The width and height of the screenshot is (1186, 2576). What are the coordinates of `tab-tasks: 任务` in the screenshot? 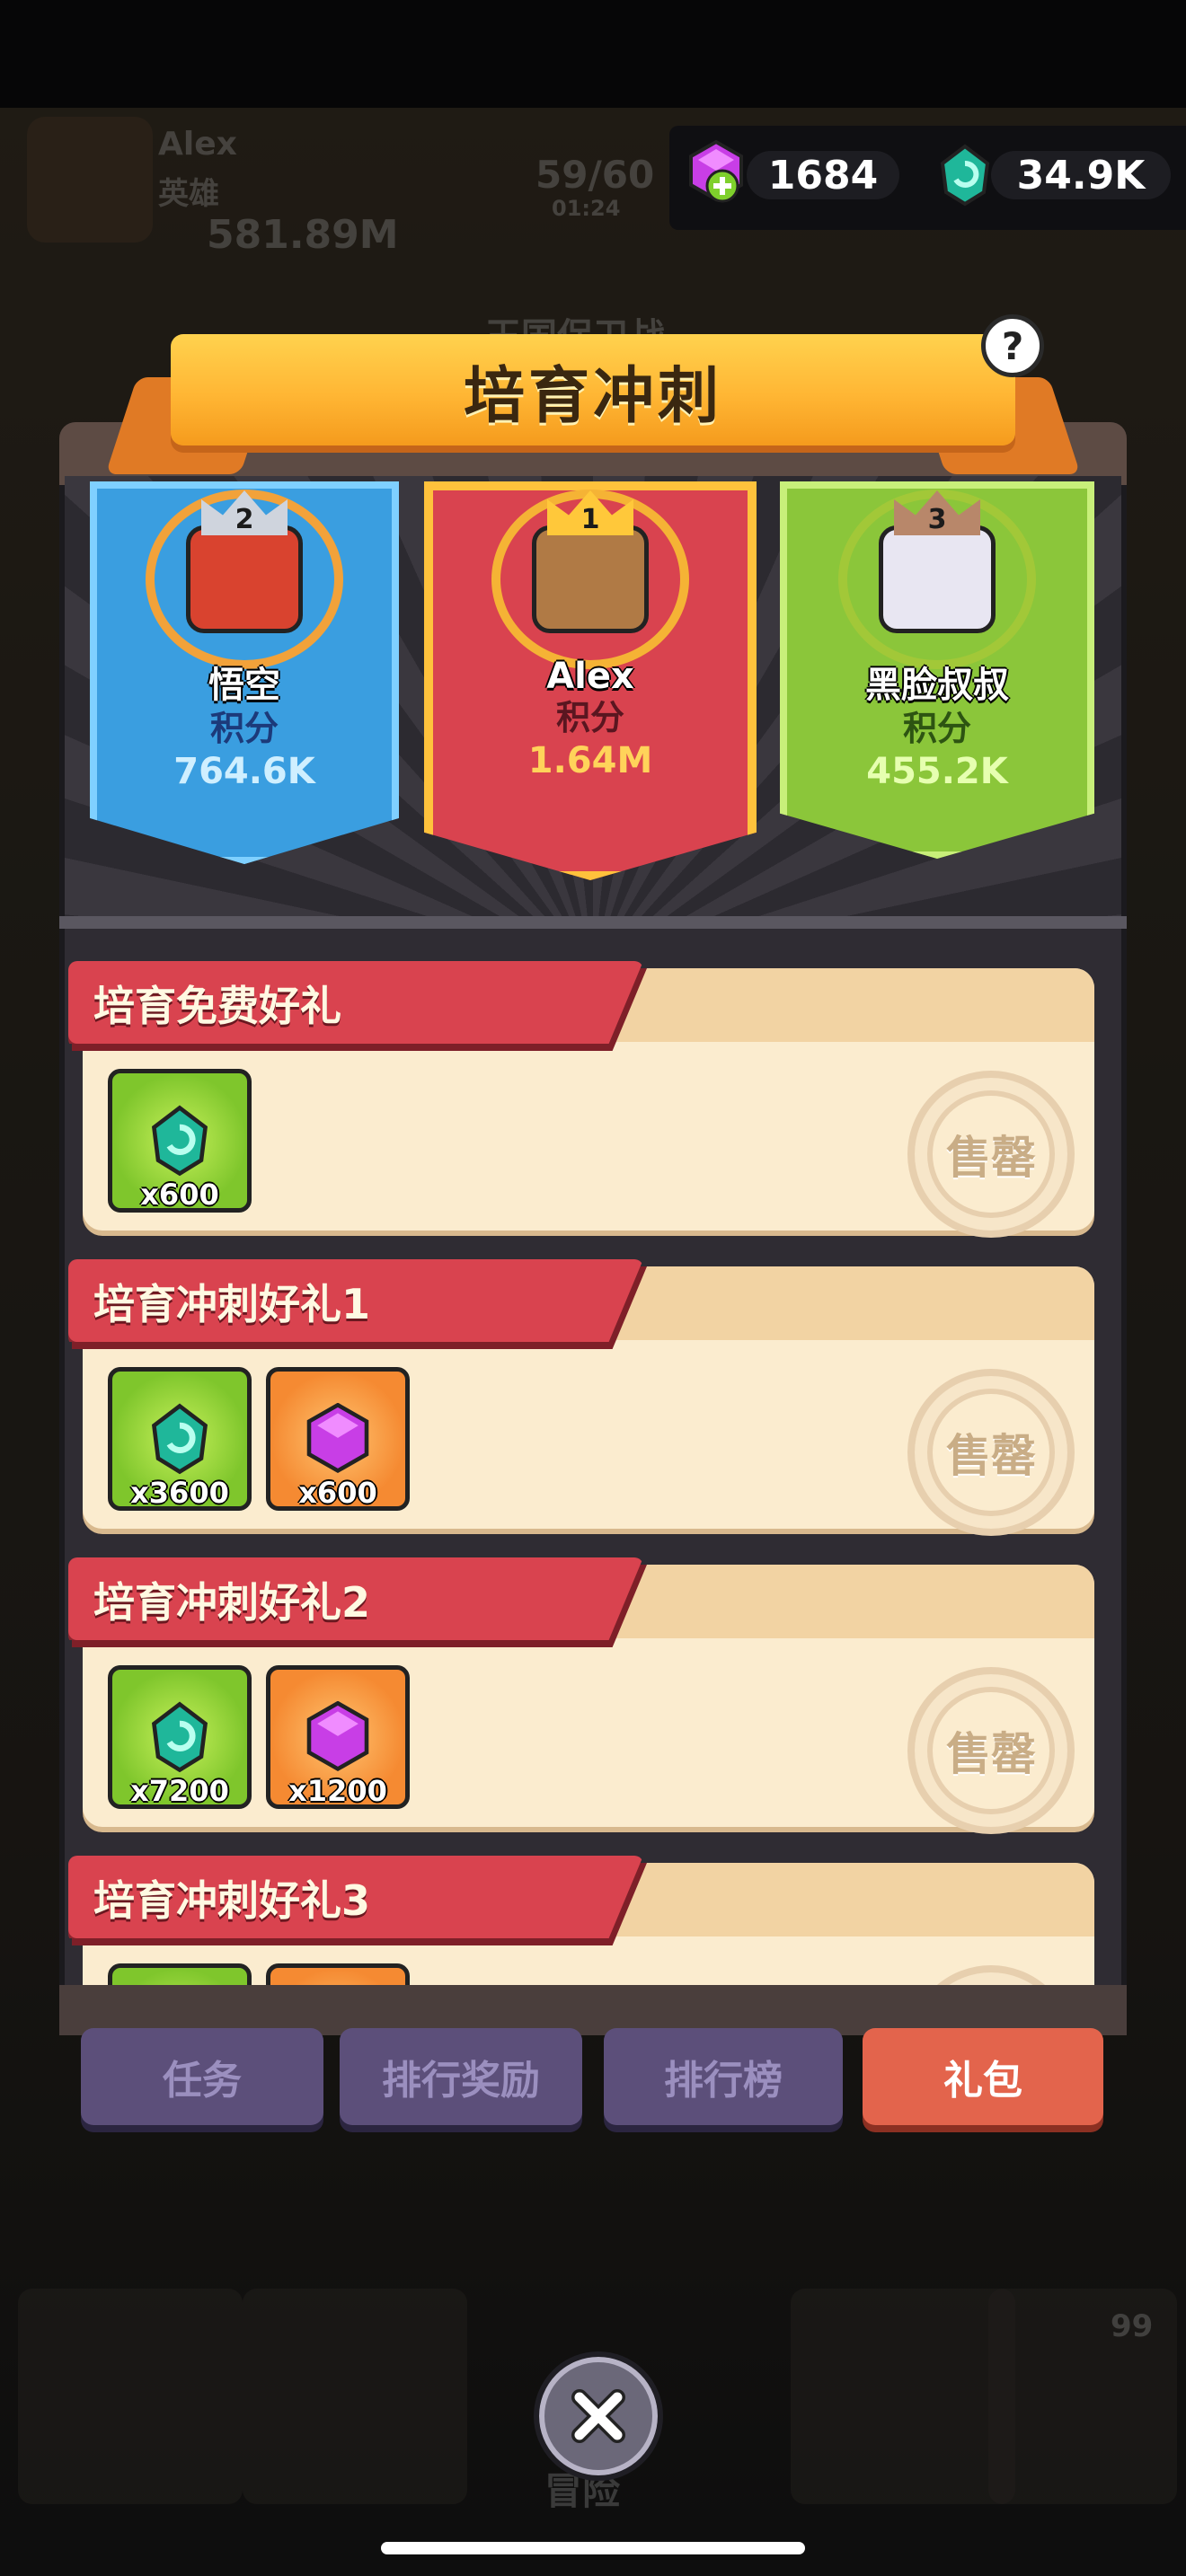 It's located at (202, 2076).